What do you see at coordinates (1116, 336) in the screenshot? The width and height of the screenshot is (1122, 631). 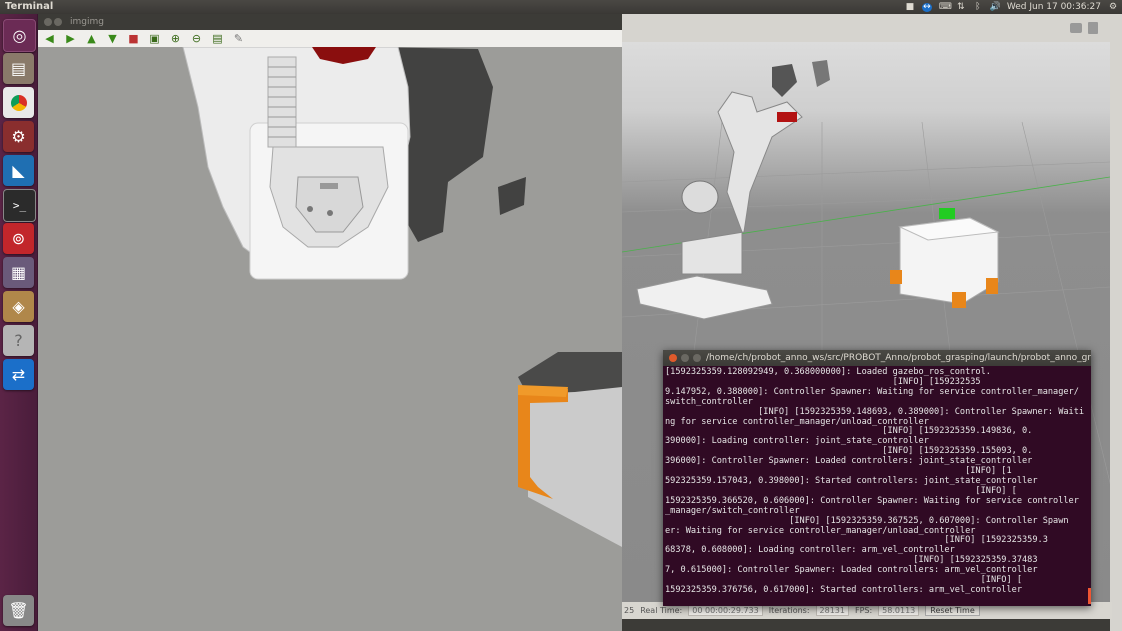 I see `gazebo-side-strip` at bounding box center [1116, 336].